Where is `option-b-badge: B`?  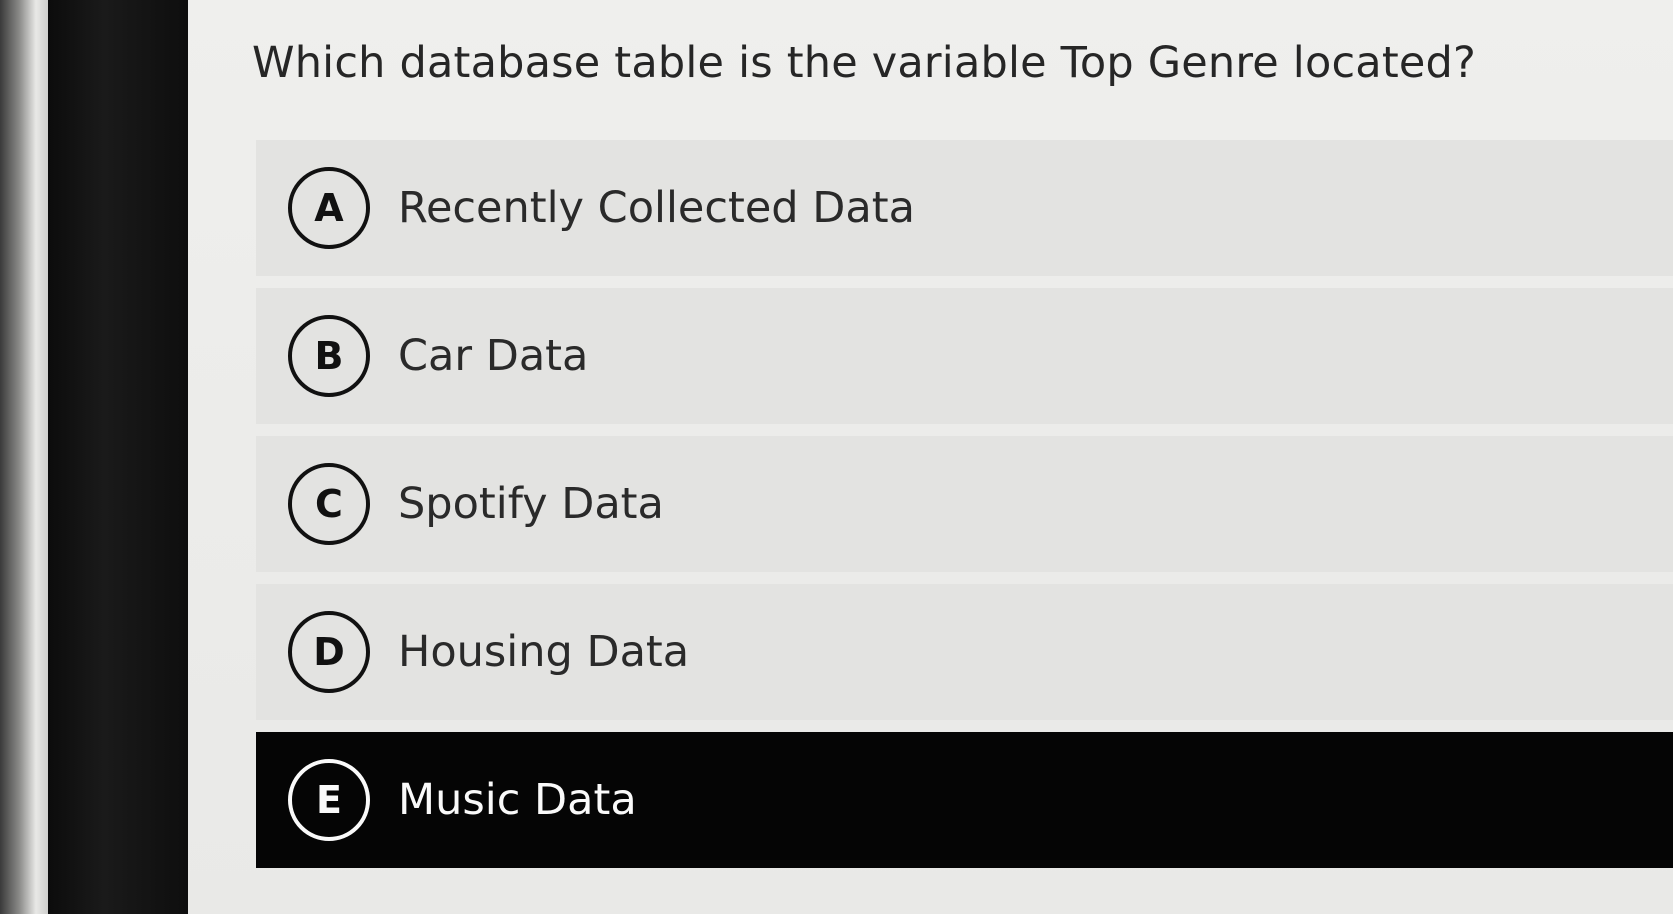
option-b-badge: B is located at coordinates (329, 356).